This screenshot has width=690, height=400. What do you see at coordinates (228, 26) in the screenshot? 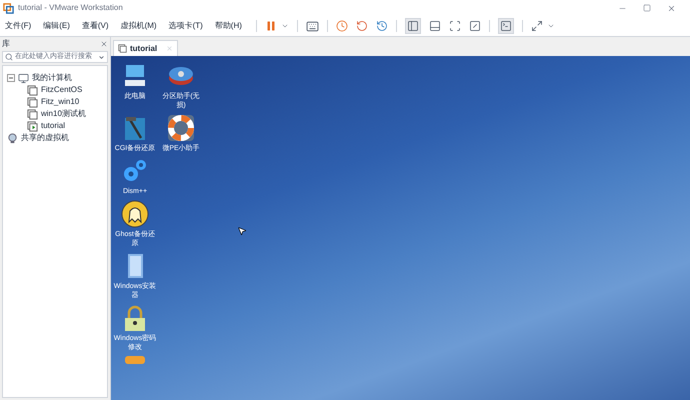
I see `menu-item: 帮助(H)` at bounding box center [228, 26].